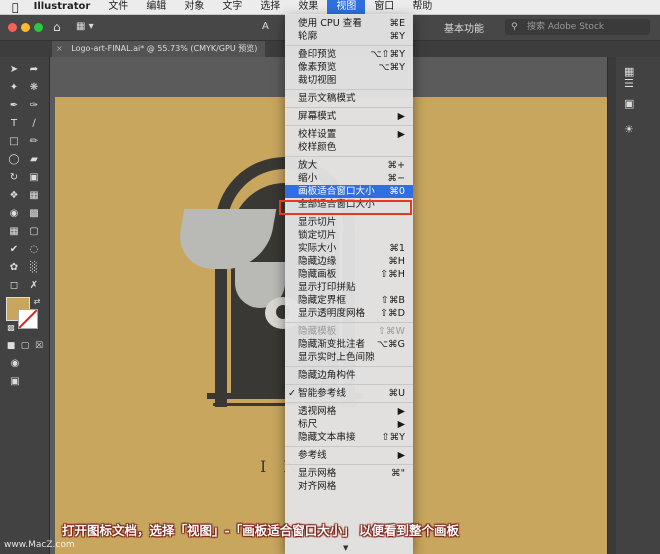 This screenshot has height=554, width=660. I want to click on menu-illustrator: Illustrator, so click(62, 7).